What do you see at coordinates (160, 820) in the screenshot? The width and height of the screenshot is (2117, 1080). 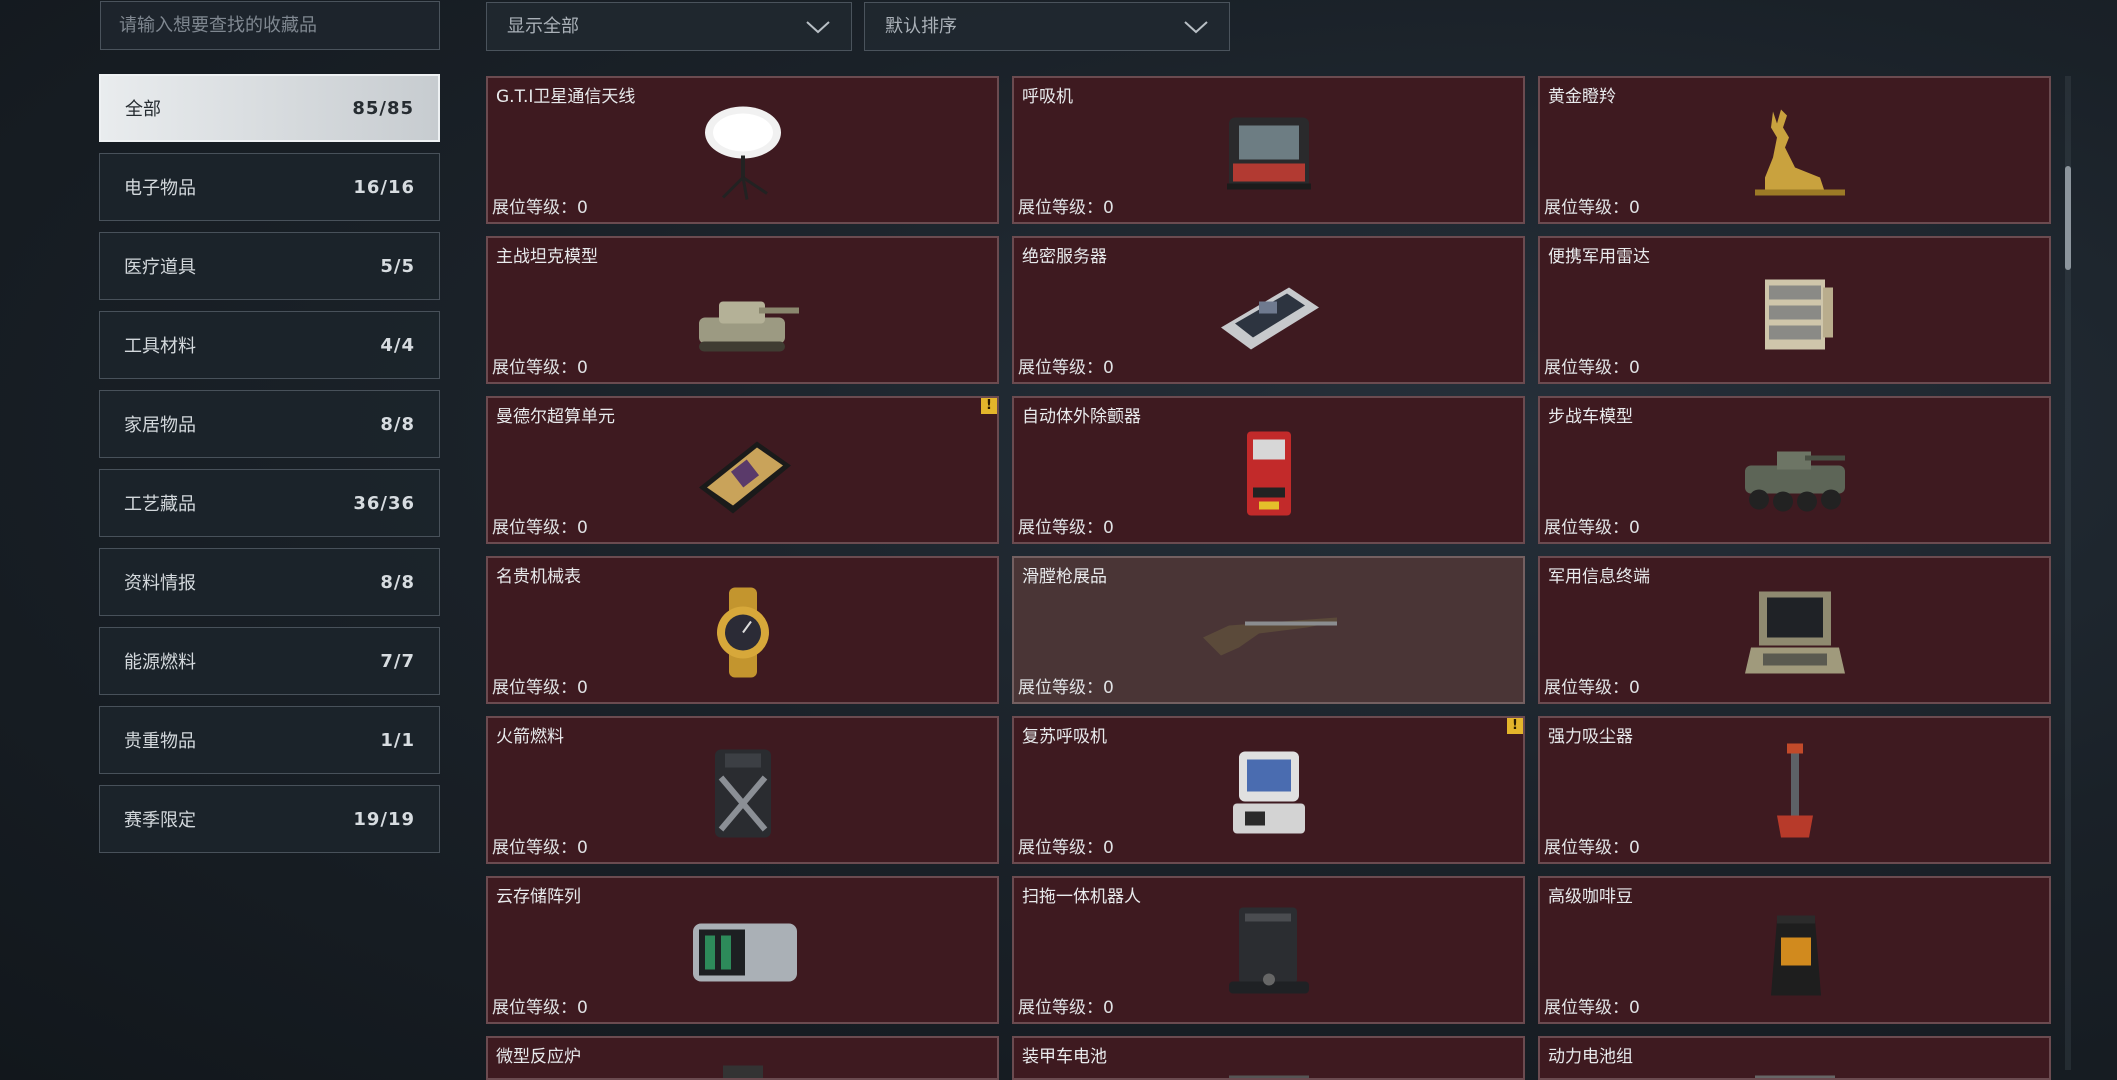 I see `sidebar-item-label: 赛季限定` at bounding box center [160, 820].